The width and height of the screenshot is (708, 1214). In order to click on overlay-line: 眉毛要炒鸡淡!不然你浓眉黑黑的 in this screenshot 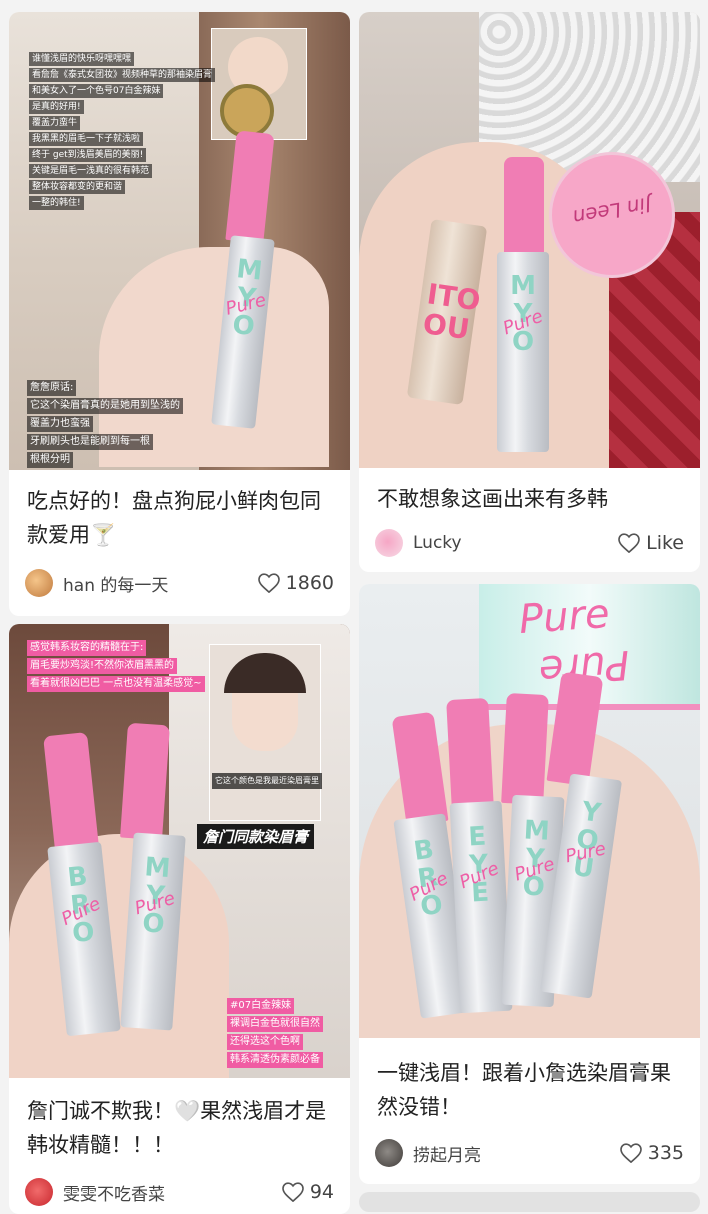, I will do `click(102, 666)`.